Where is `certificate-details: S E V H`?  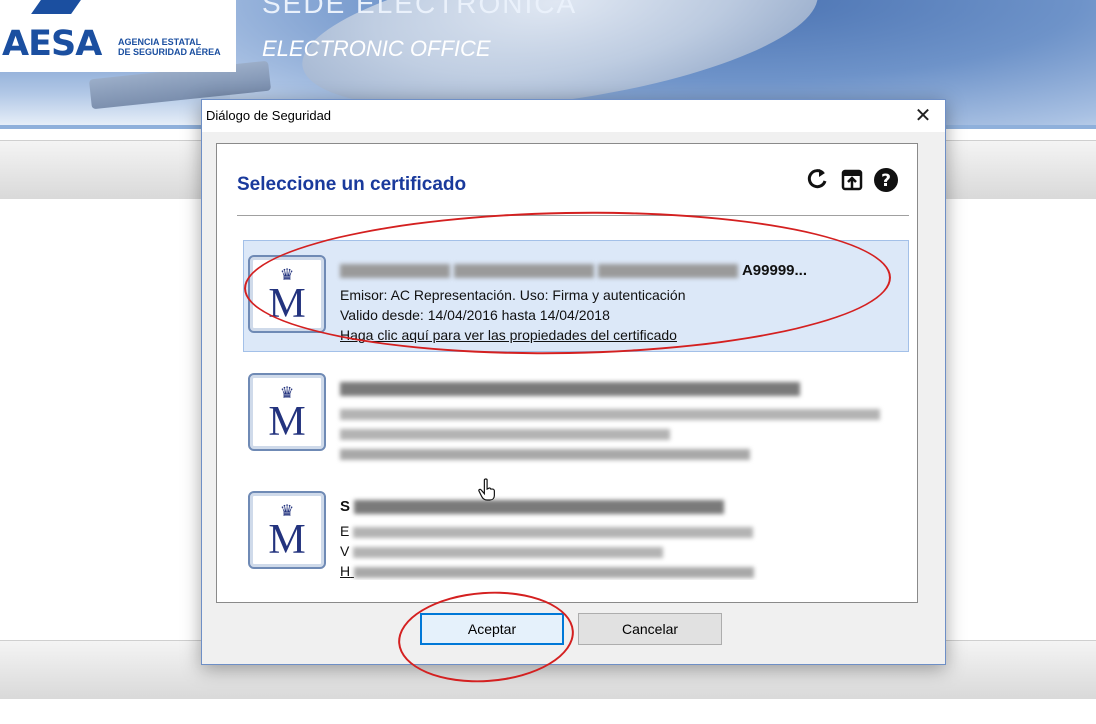
certificate-details: S E V H is located at coordinates (618, 538).